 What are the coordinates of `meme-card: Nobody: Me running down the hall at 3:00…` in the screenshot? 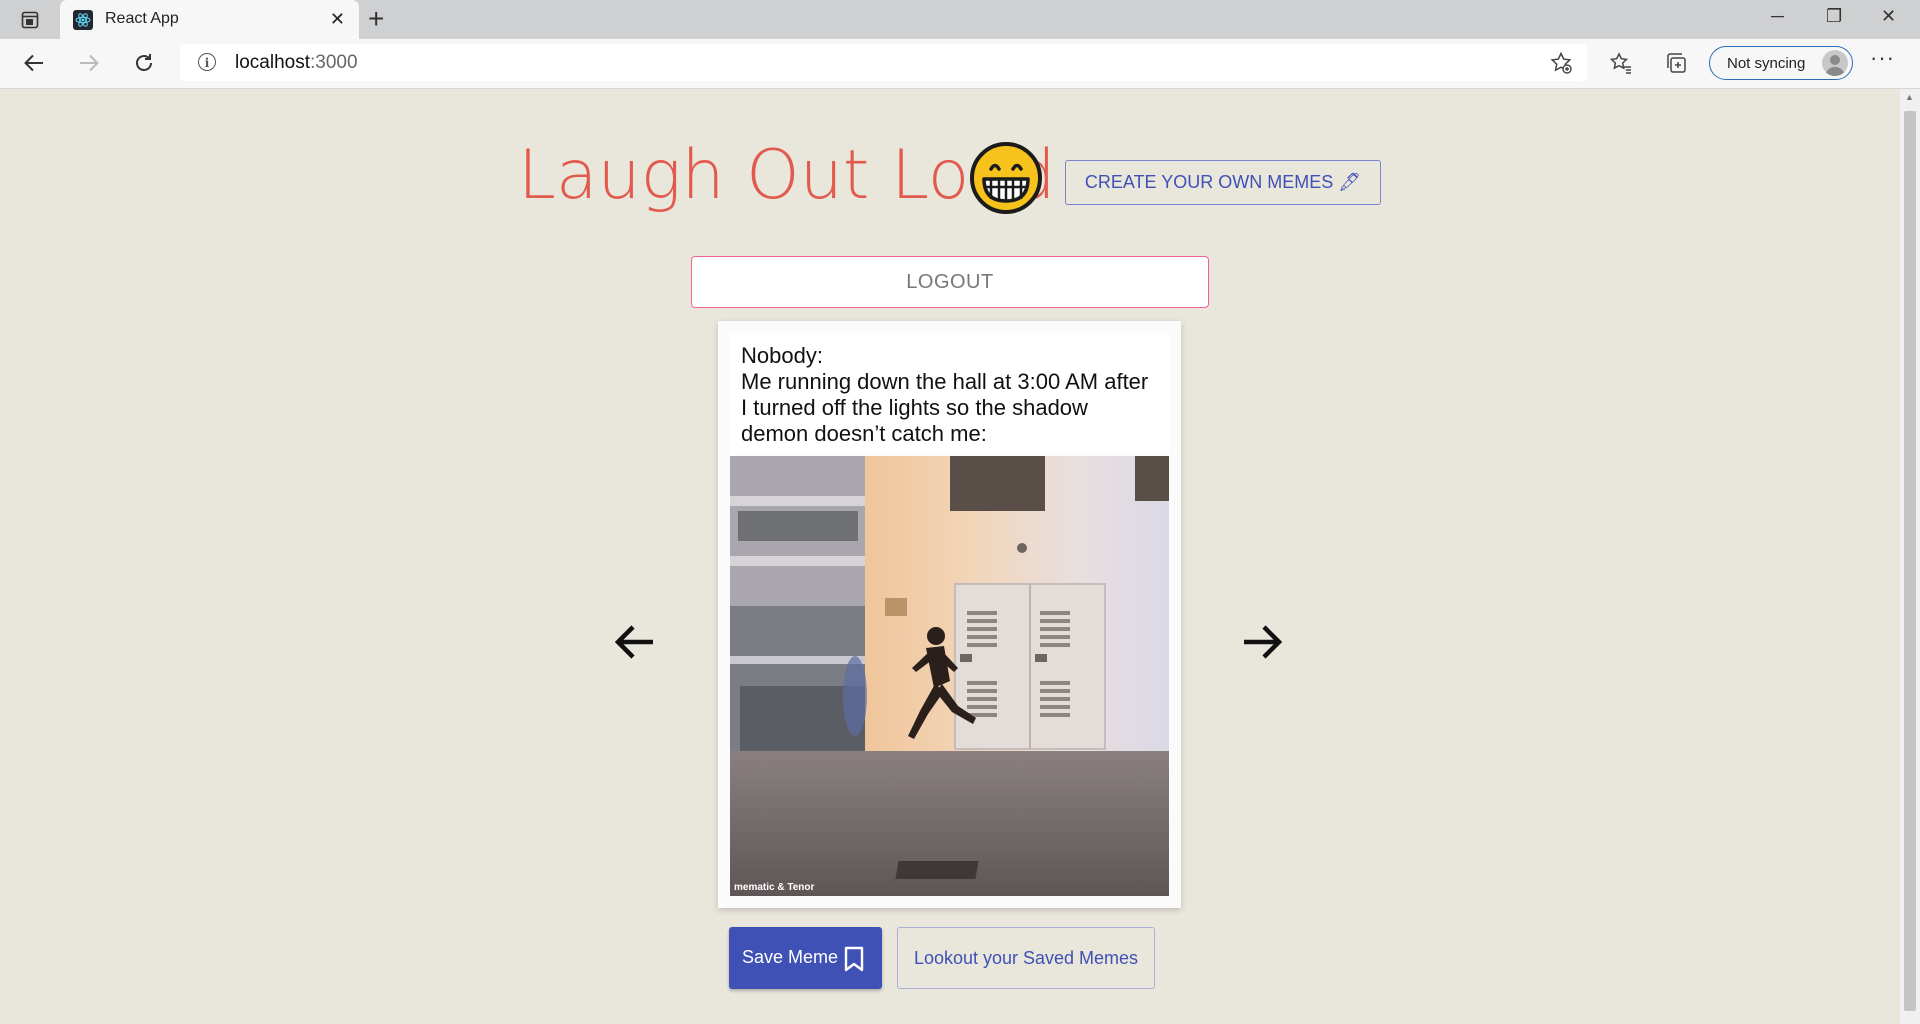 It's located at (949, 614).